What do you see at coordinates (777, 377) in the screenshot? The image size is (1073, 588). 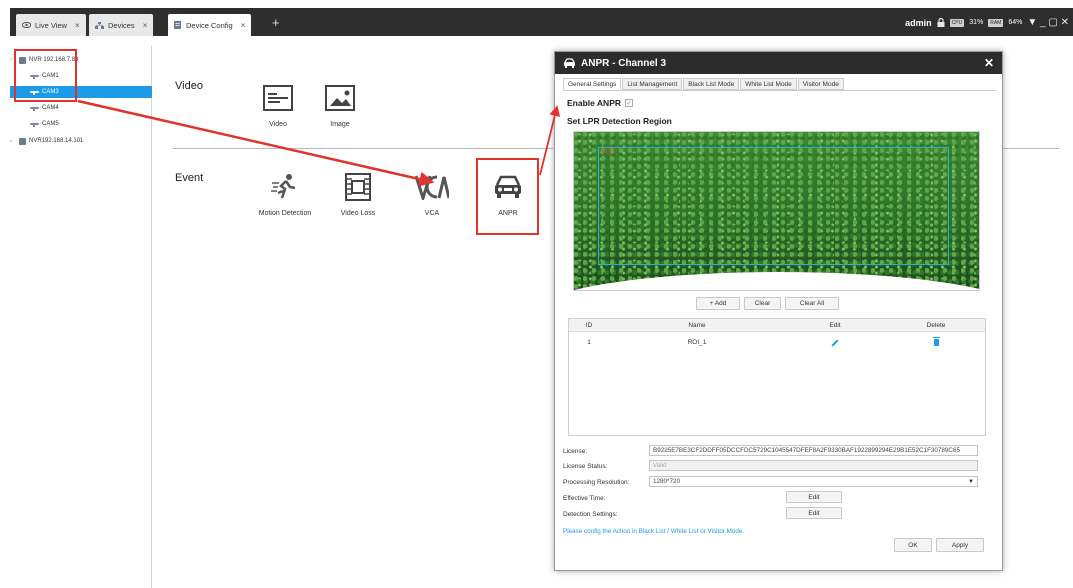 I see `roi-table: ID Name Edit Delete 1 ROI_1` at bounding box center [777, 377].